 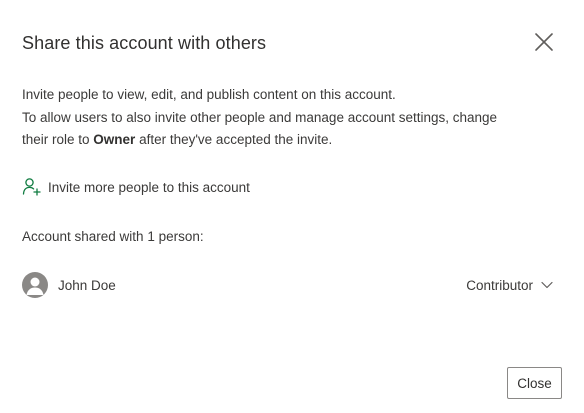 I want to click on role-dropdown: Contributor, so click(x=509, y=285).